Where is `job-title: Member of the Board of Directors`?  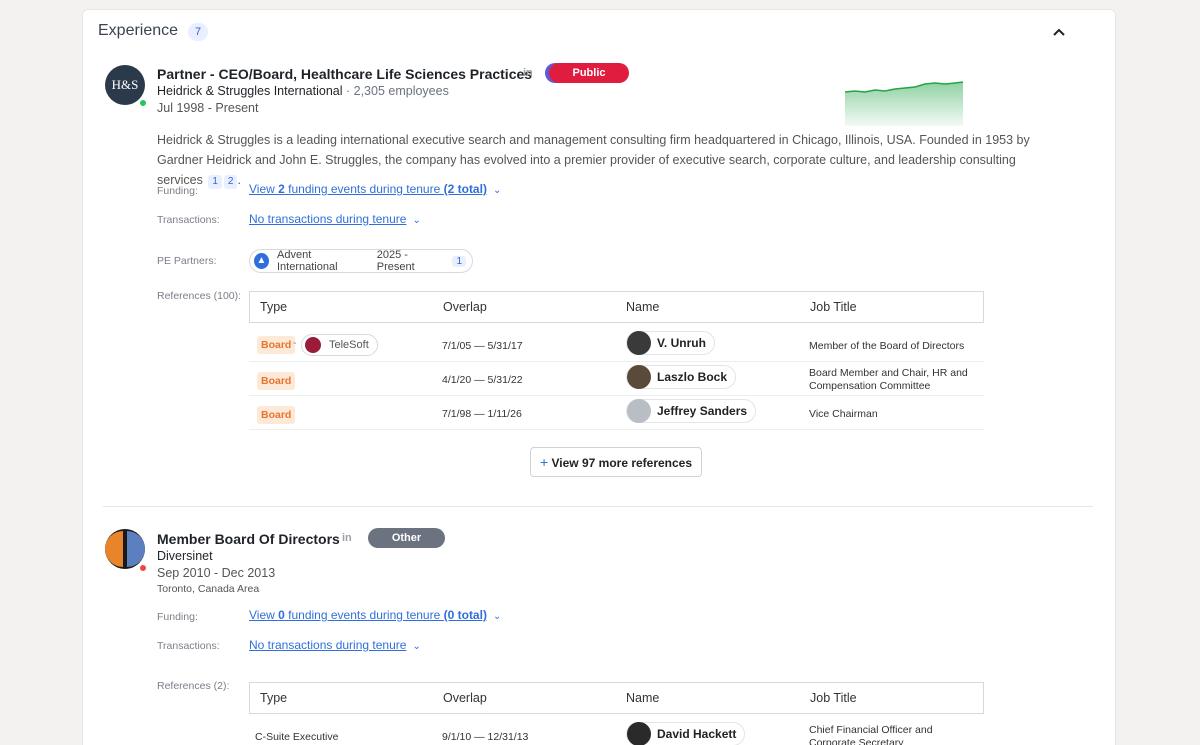
job-title: Member of the Board of Directors is located at coordinates (887, 346).